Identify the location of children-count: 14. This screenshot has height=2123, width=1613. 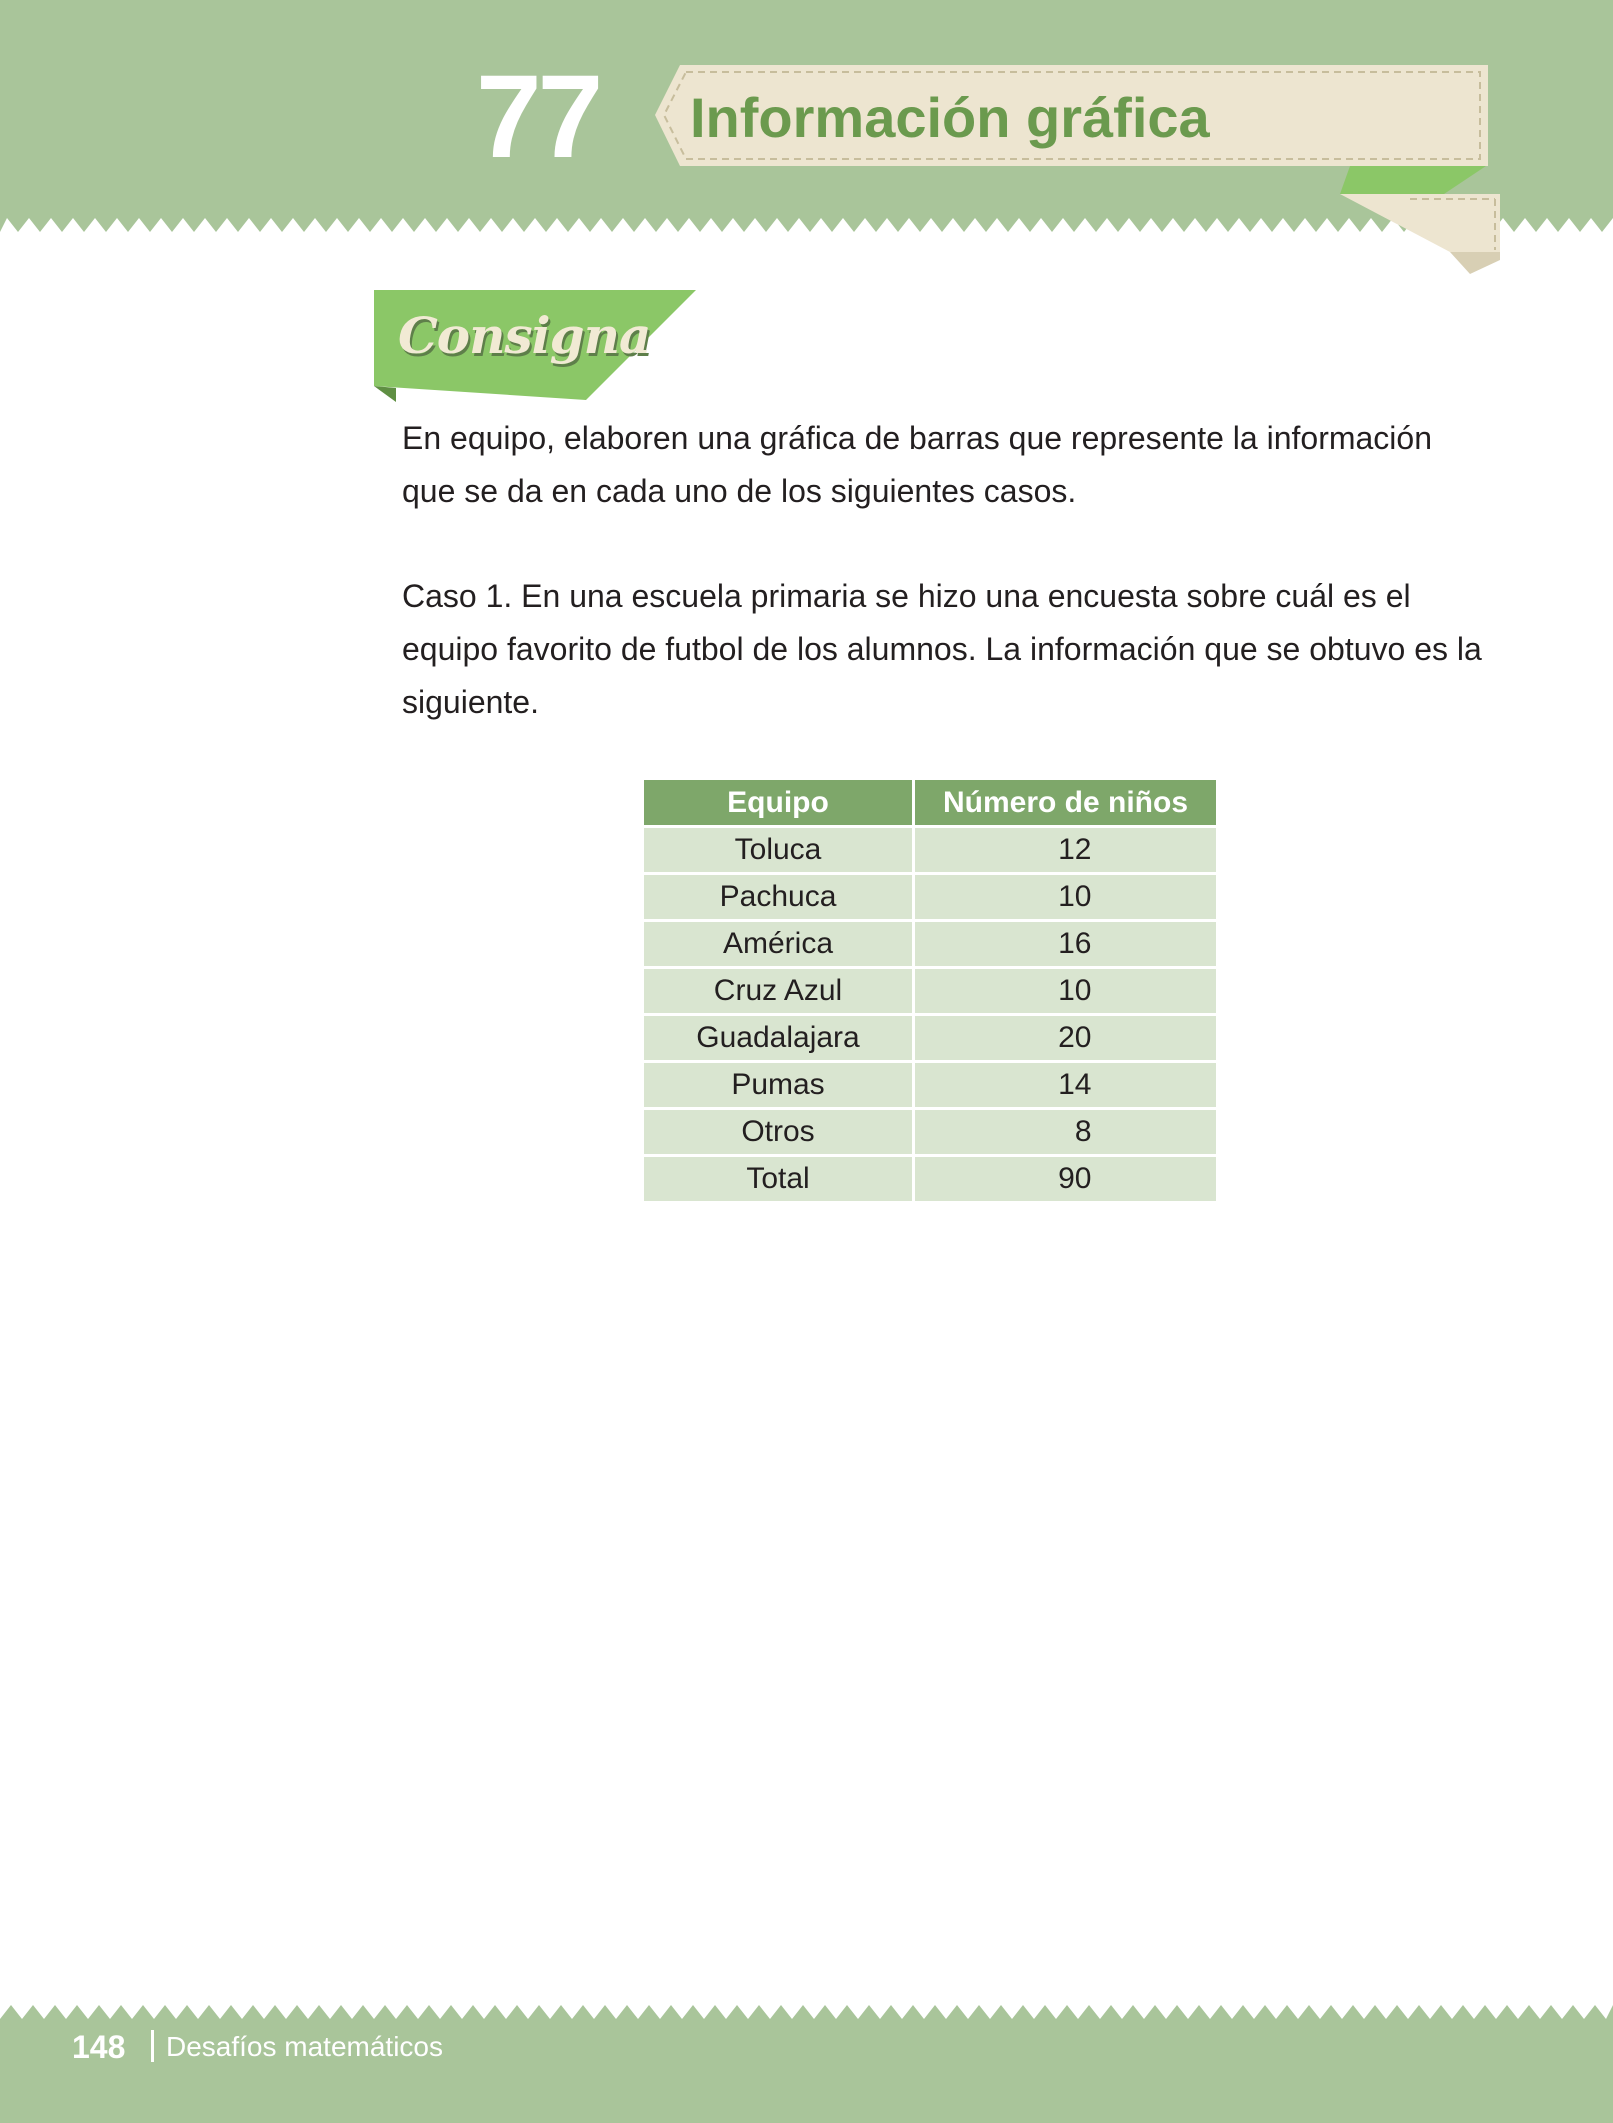
(1065, 1085).